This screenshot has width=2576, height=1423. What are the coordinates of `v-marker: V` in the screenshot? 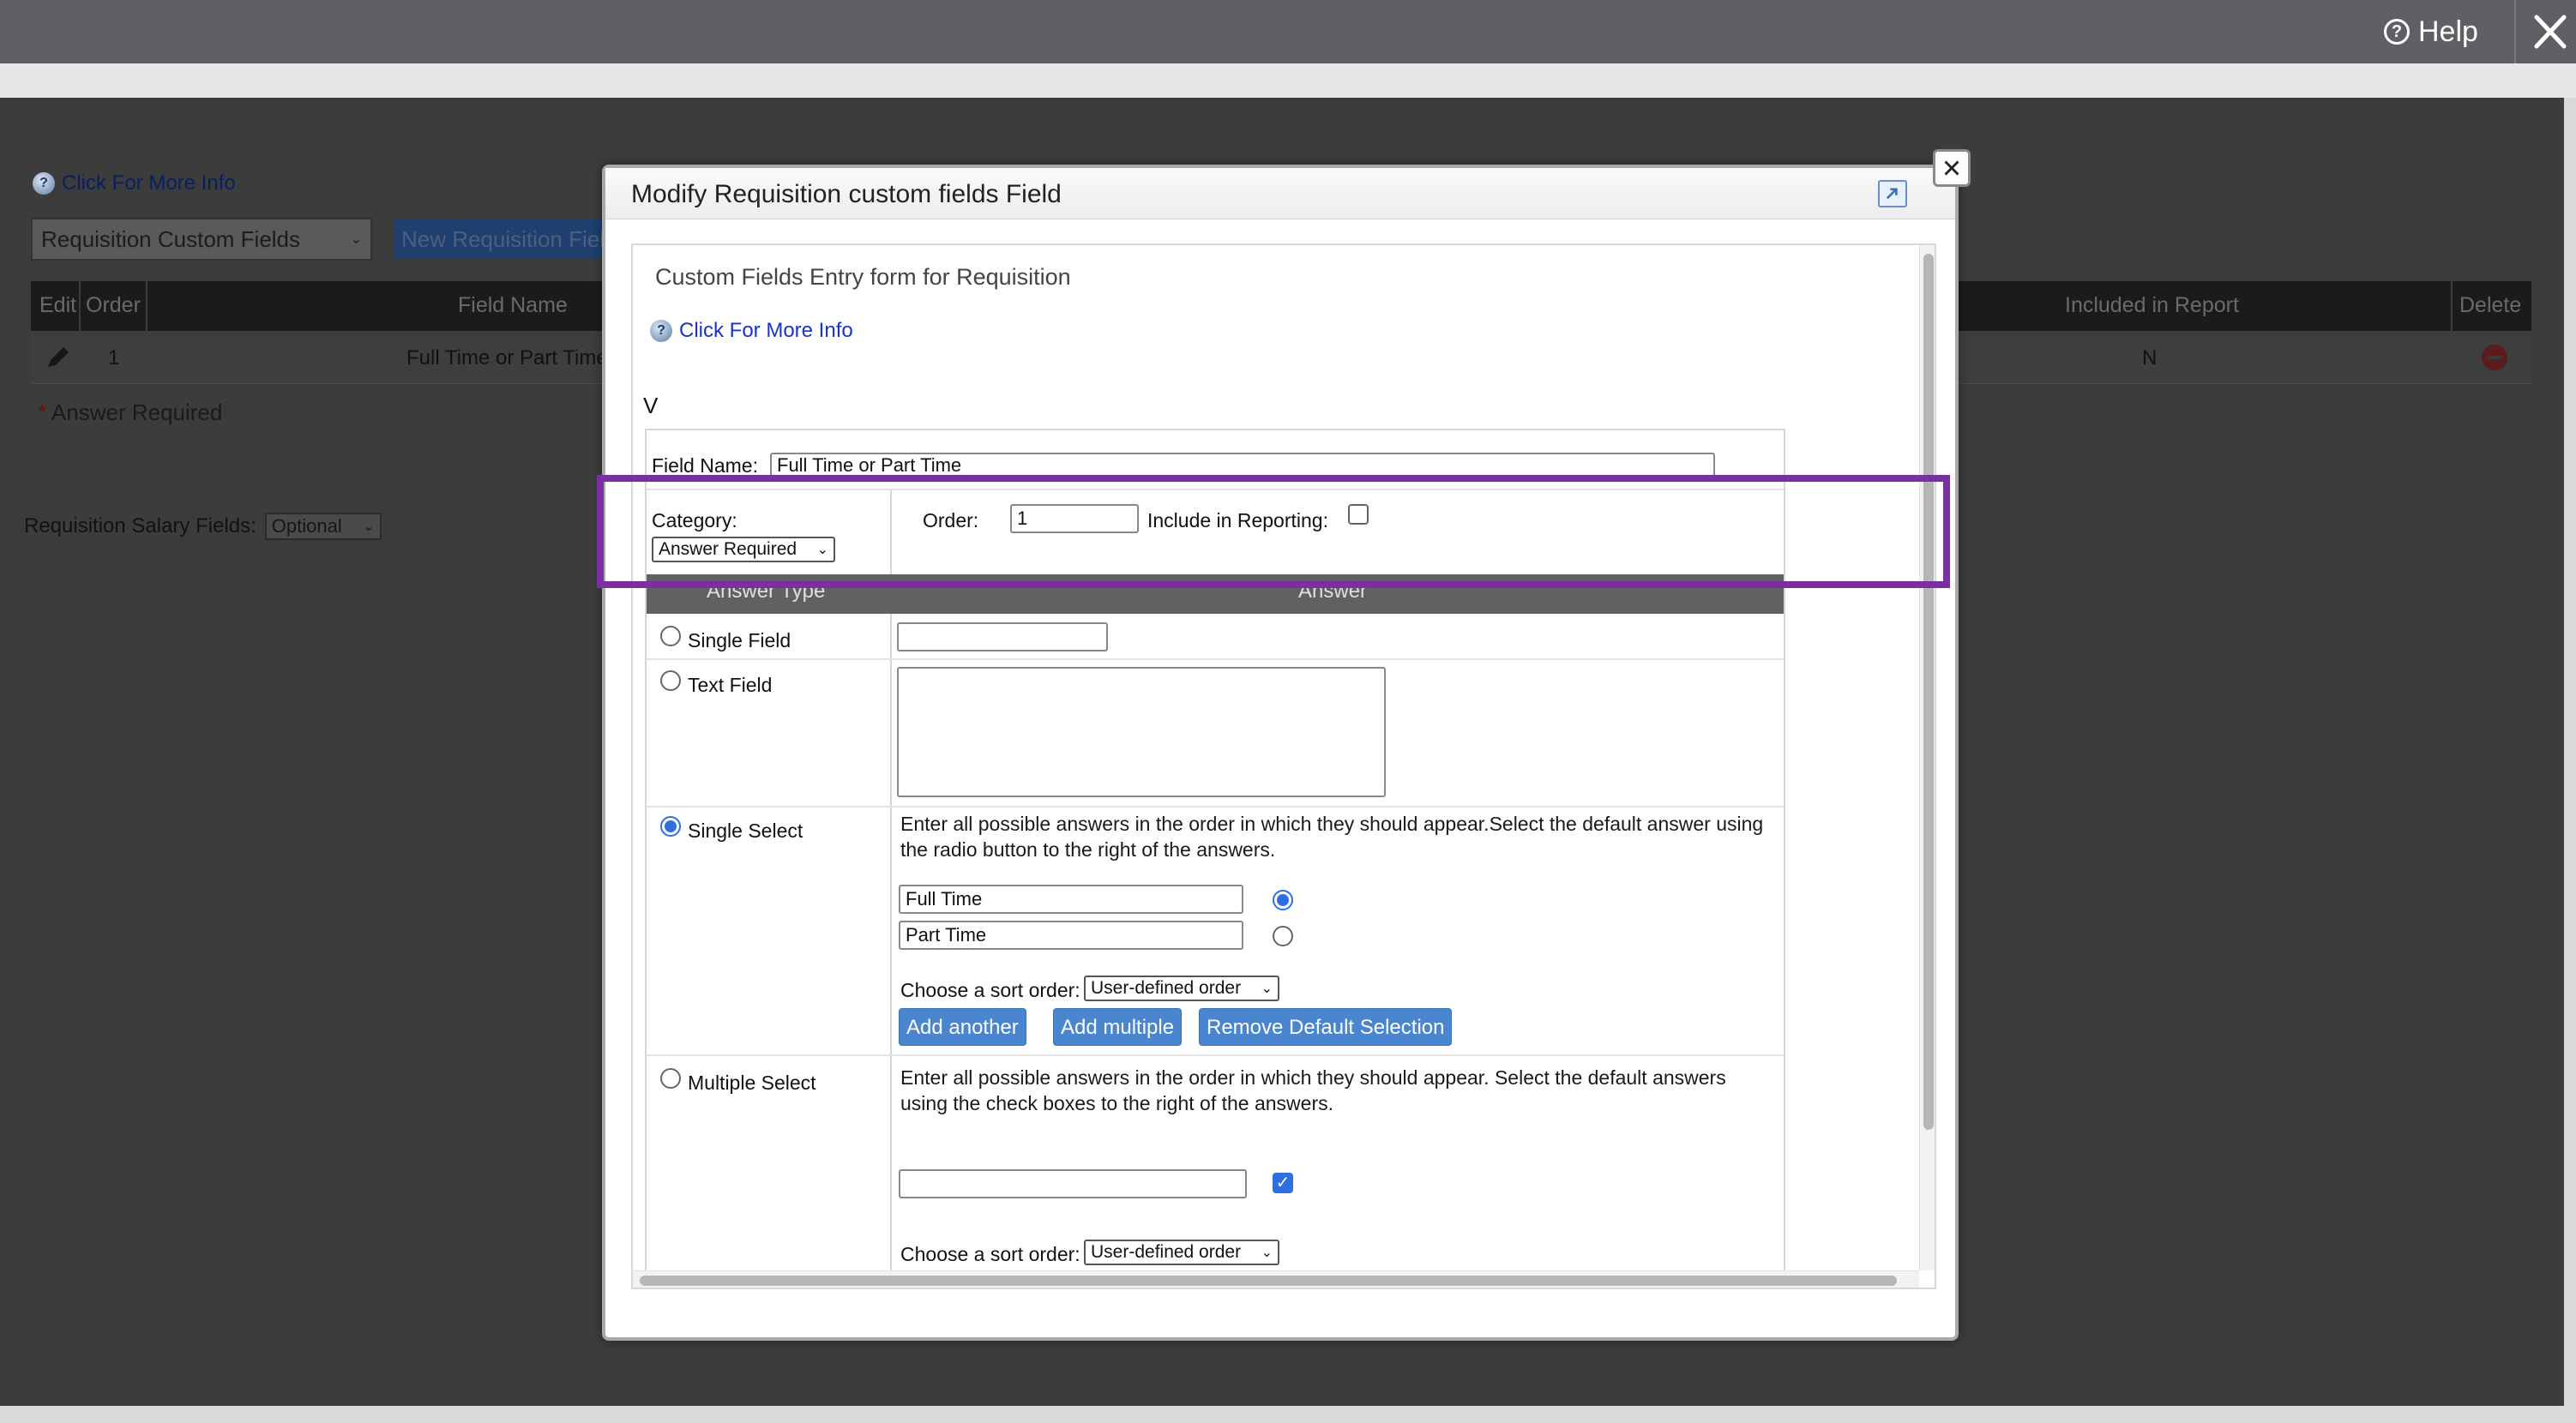 It's located at (651, 405).